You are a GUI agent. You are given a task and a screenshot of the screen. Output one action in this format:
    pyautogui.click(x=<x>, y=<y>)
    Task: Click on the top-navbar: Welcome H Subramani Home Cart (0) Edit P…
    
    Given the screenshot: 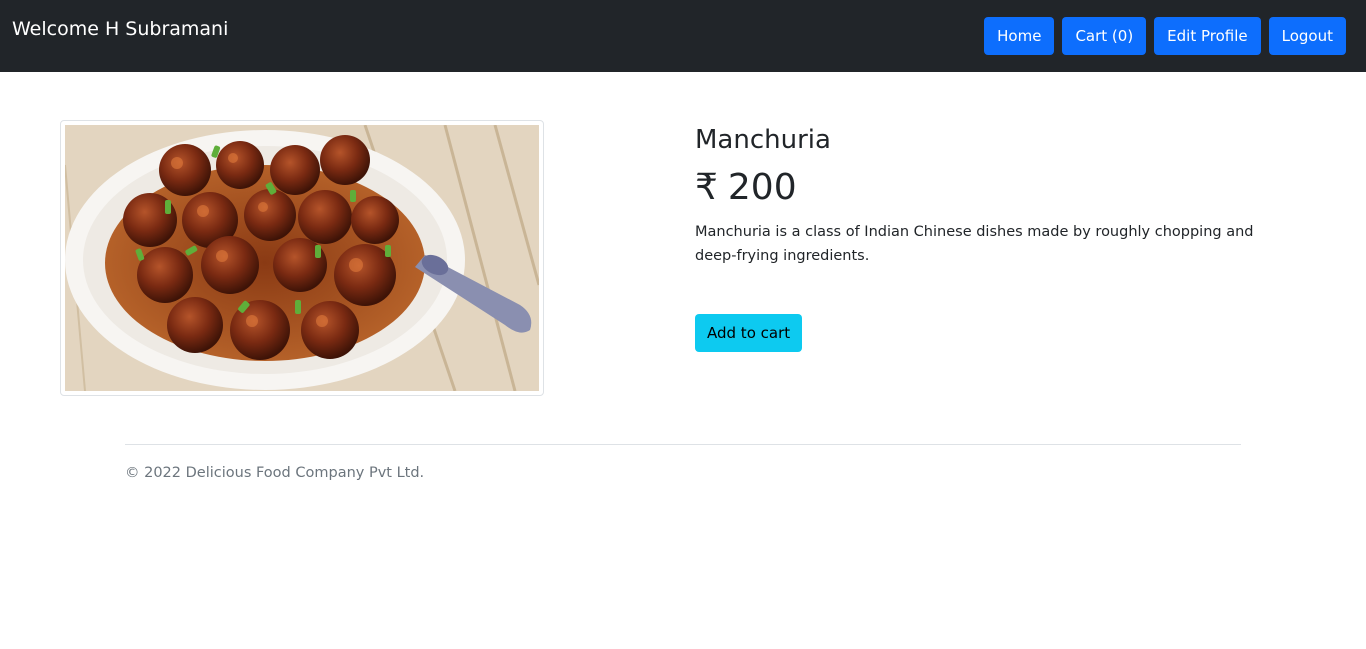 What is the action you would take?
    pyautogui.click(x=683, y=36)
    